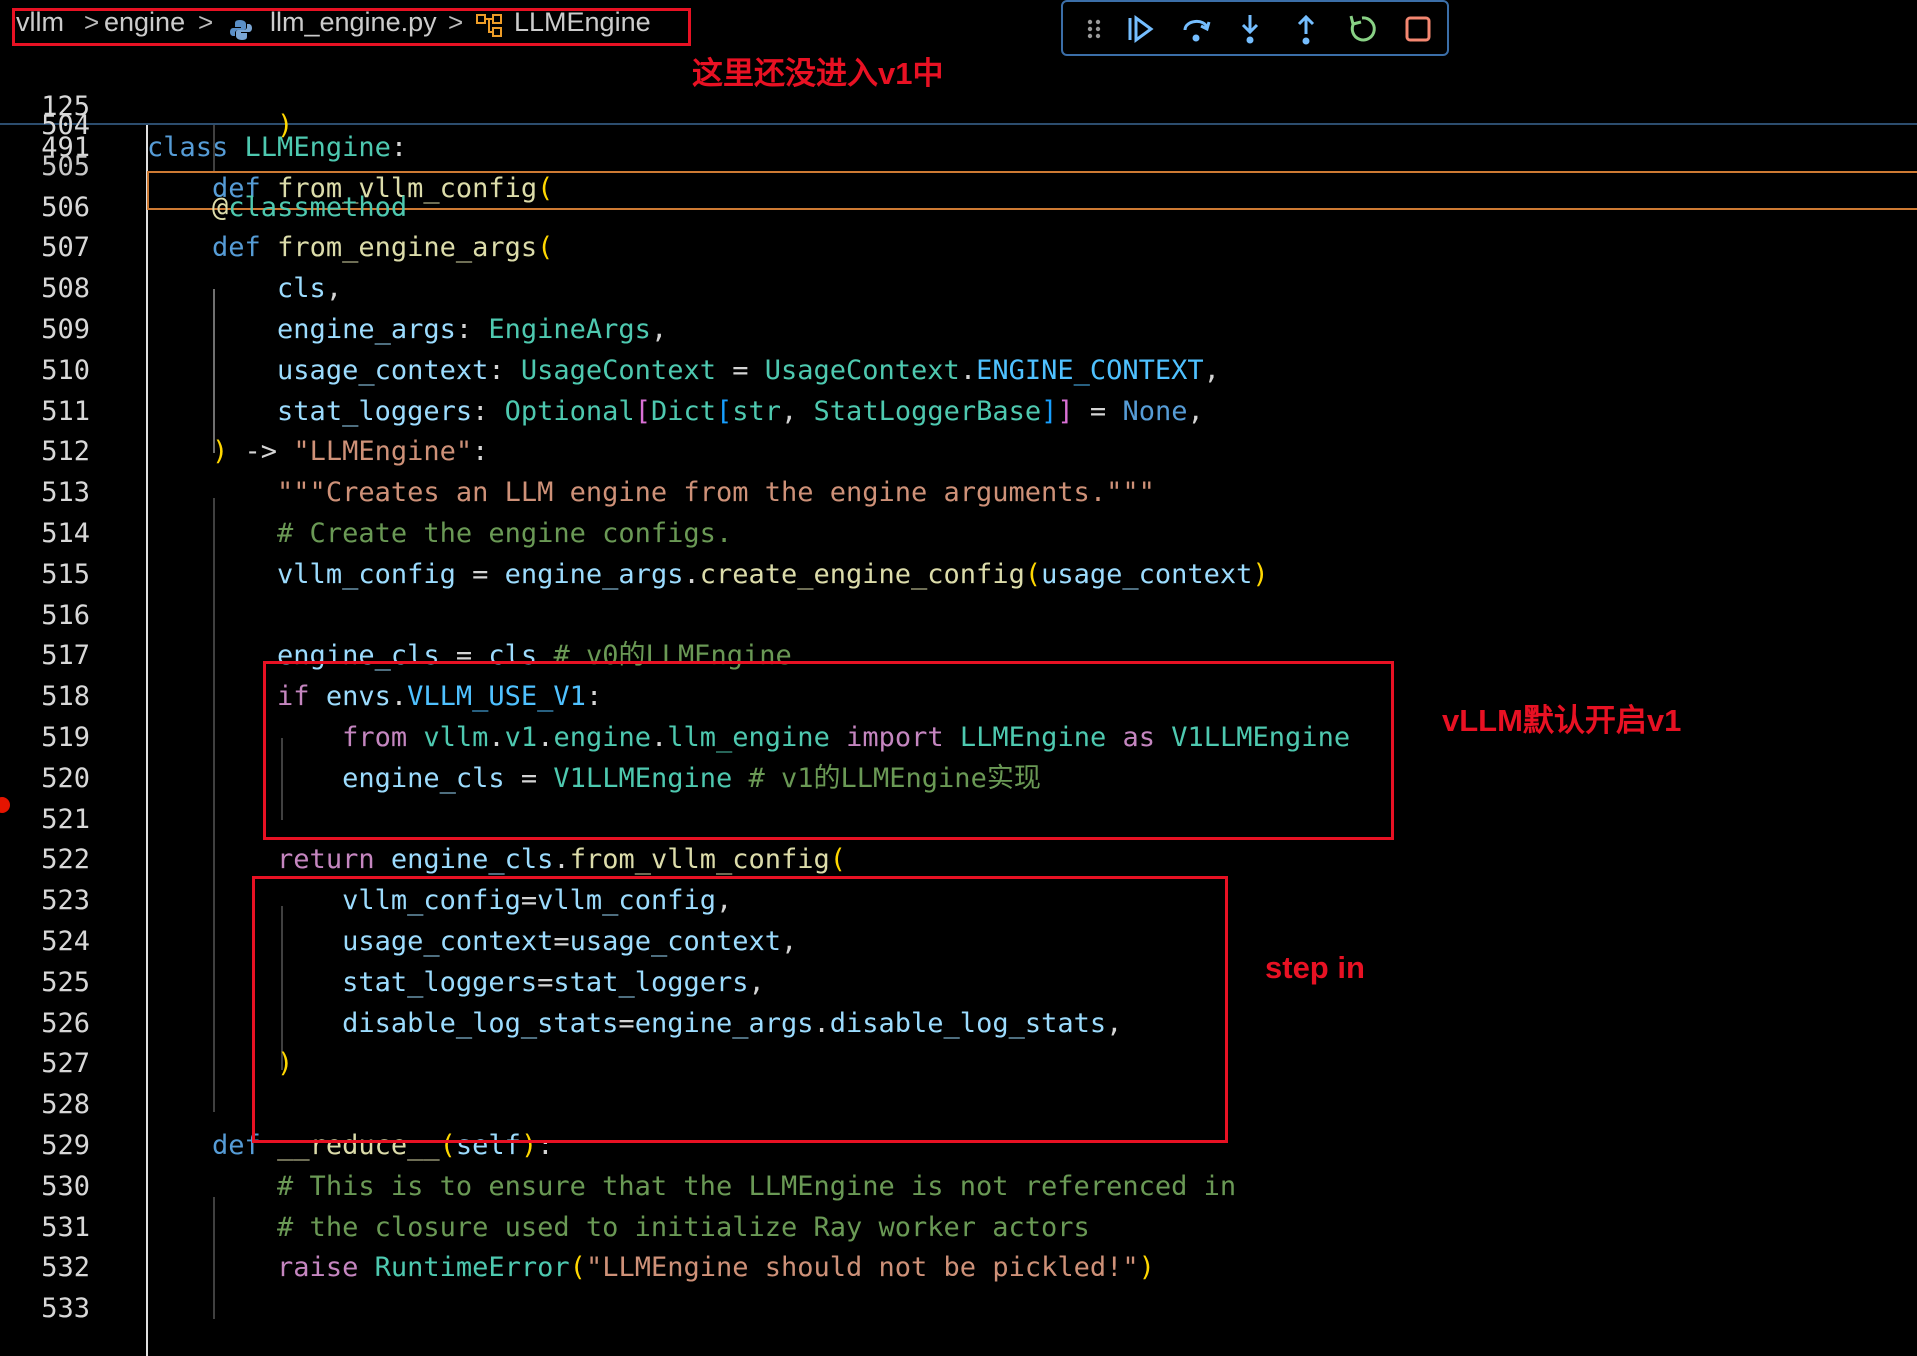  Describe the element at coordinates (958, 207) in the screenshot. I see `code-line-506: 506 @classmethod` at that location.